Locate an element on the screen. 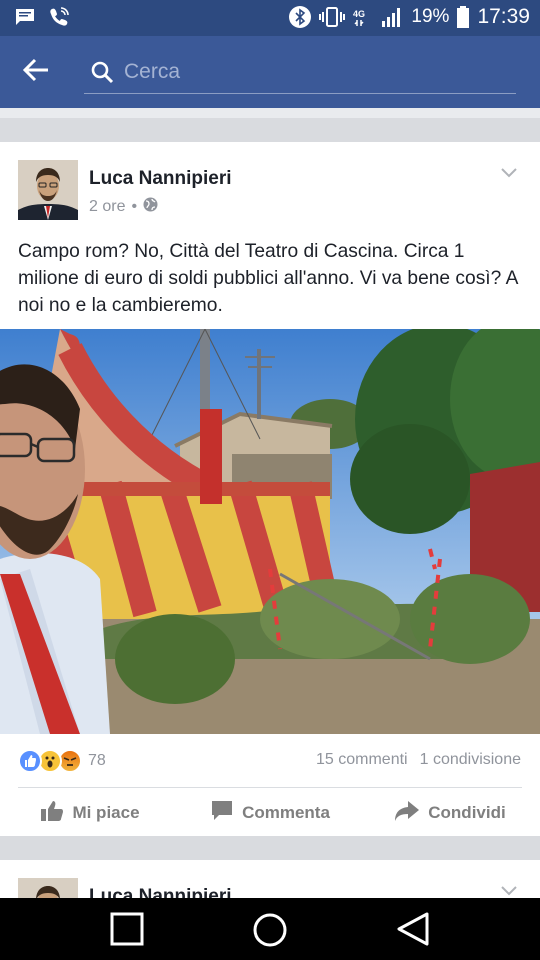 The width and height of the screenshot is (540, 960). comment-bubble-icon is located at coordinates (222, 813).